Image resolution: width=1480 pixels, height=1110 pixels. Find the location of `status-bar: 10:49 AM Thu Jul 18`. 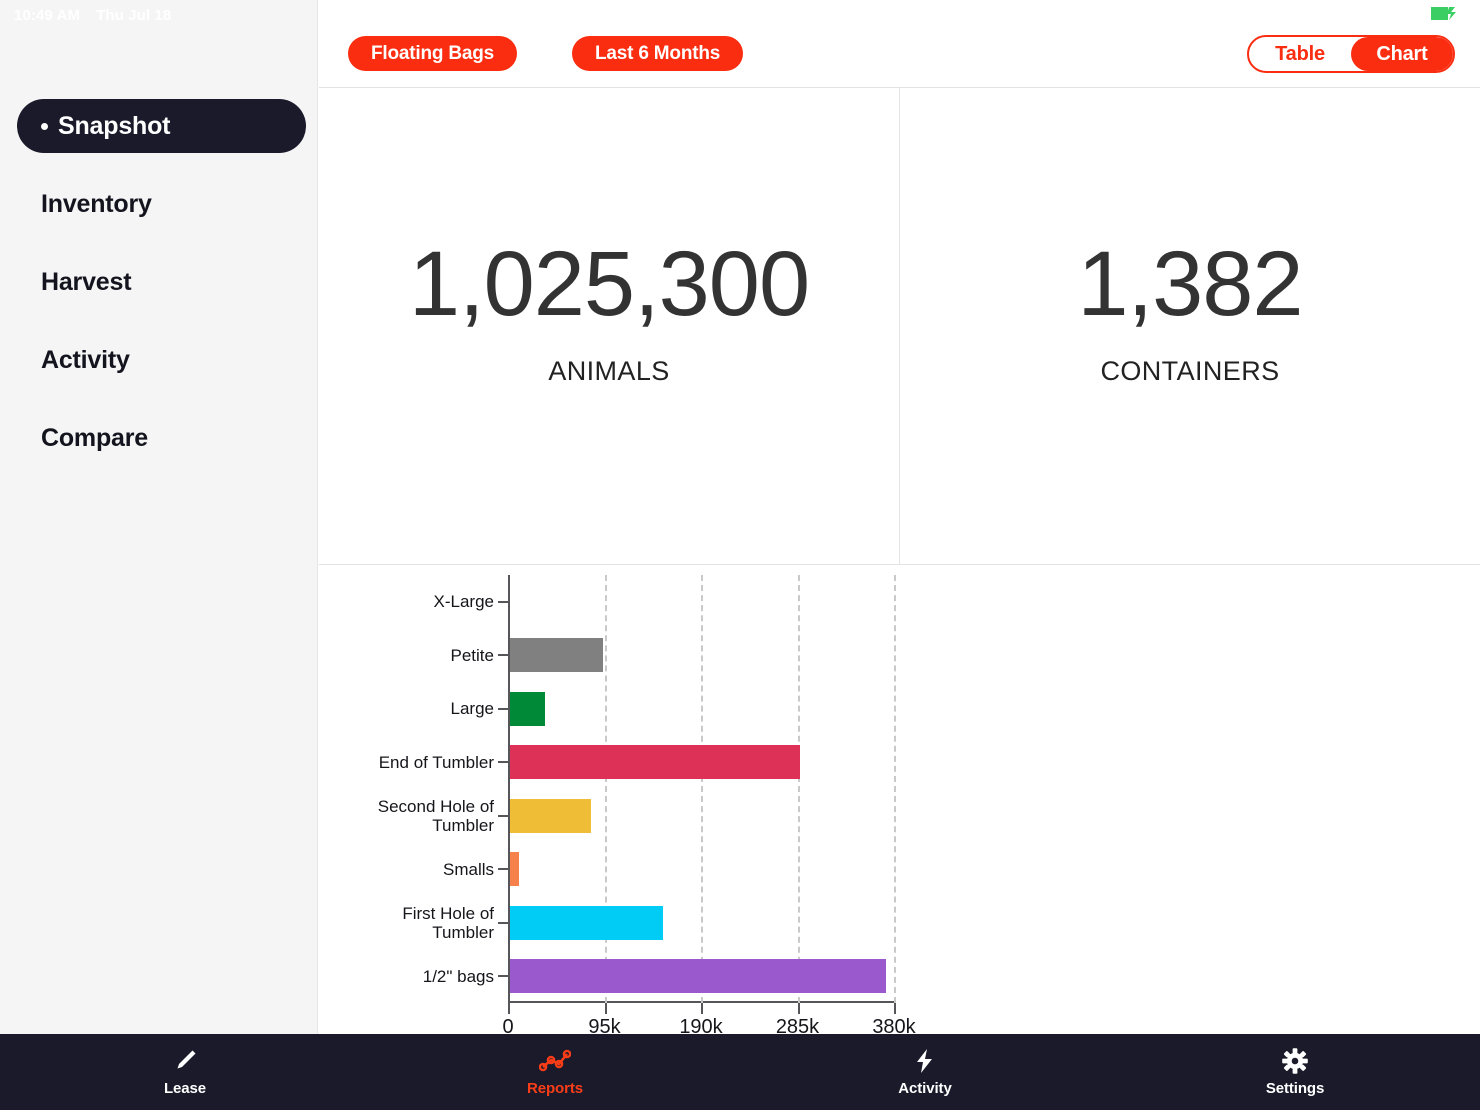

status-bar: 10:49 AM Thu Jul 18 is located at coordinates (164, 15).